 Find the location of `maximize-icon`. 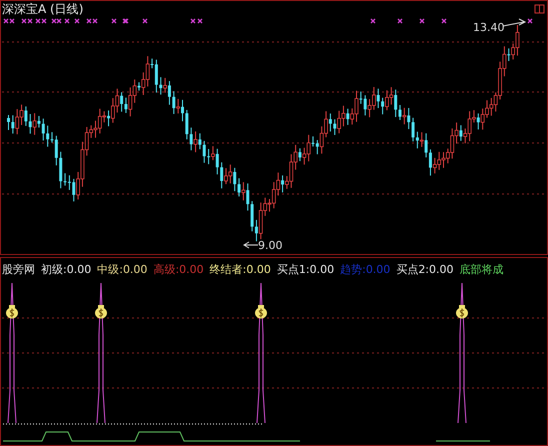

maximize-icon is located at coordinates (539, 9).